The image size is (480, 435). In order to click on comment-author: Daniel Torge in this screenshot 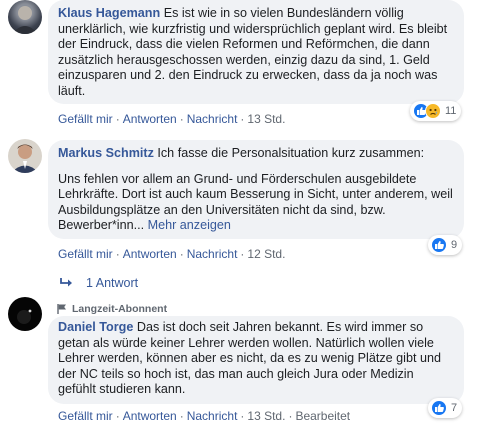, I will do `click(95, 327)`.